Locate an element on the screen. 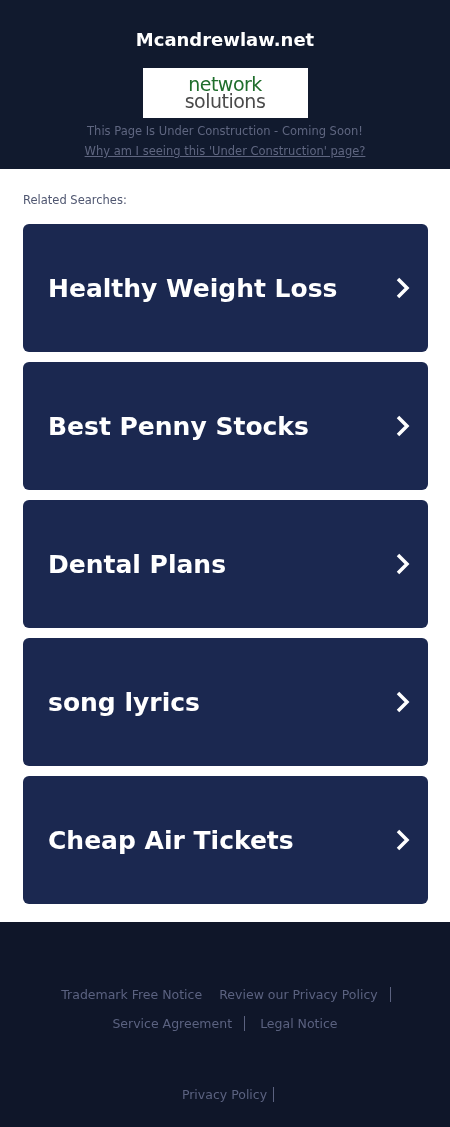  search-link: Cheap Air Tickets is located at coordinates (225, 840).